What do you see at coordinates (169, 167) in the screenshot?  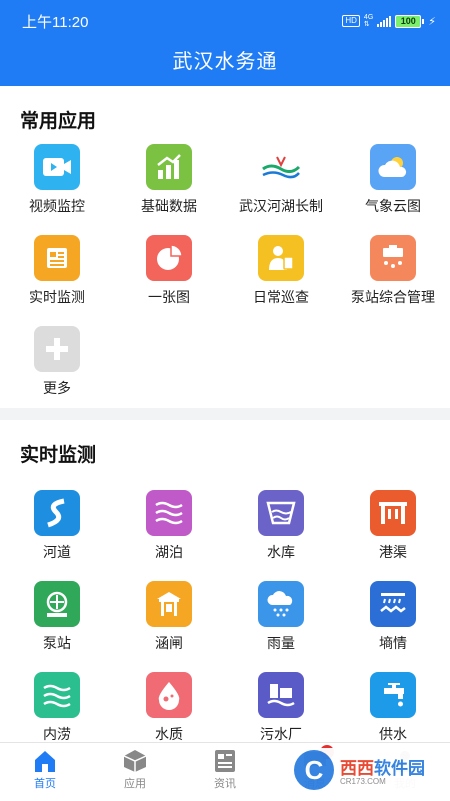 I see `bar-chart-icon` at bounding box center [169, 167].